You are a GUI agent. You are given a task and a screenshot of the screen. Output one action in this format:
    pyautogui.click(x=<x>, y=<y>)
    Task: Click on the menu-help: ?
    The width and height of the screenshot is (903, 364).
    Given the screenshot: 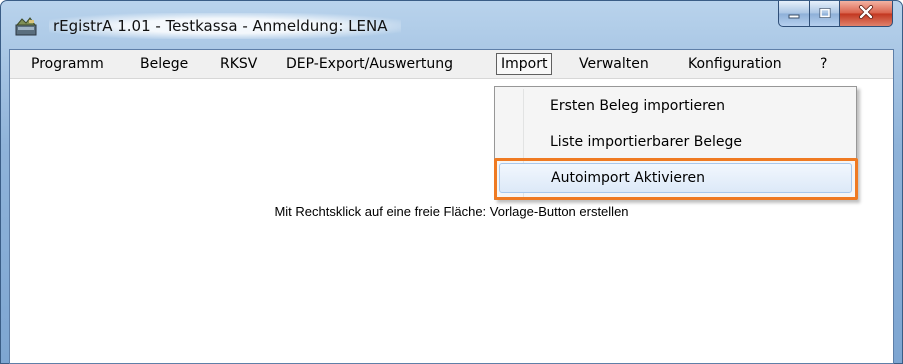 What is the action you would take?
    pyautogui.click(x=823, y=64)
    